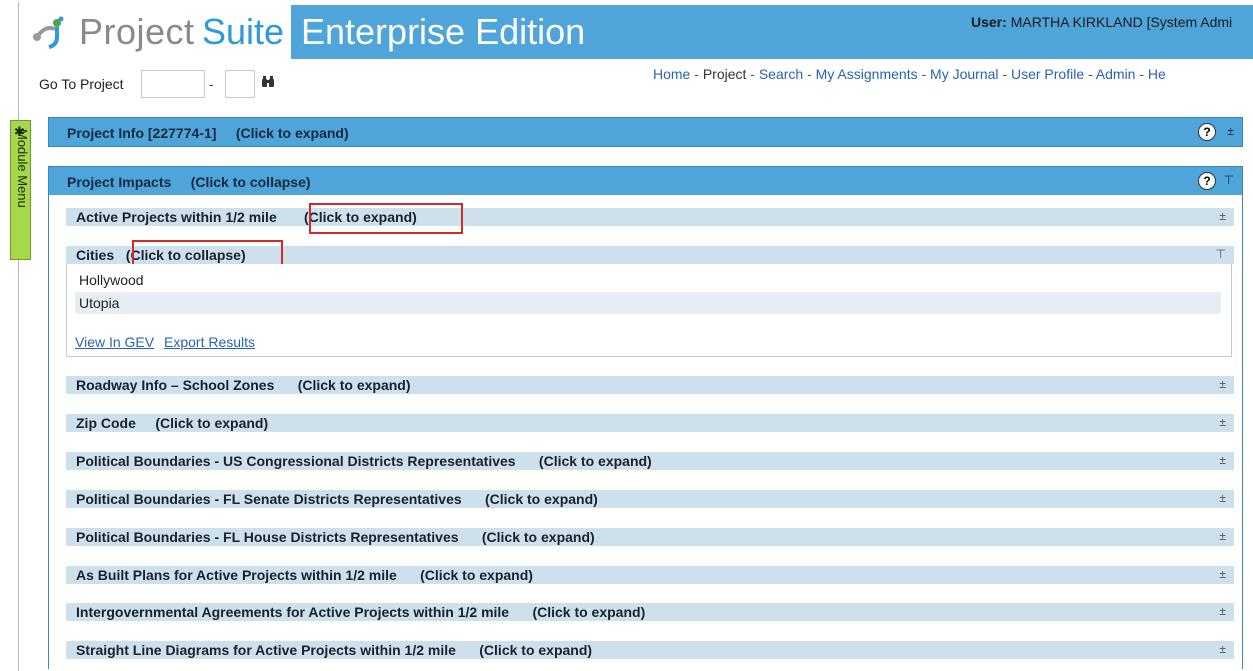 This screenshot has width=1253, height=671. What do you see at coordinates (268, 83) in the screenshot?
I see `binoculars-icon` at bounding box center [268, 83].